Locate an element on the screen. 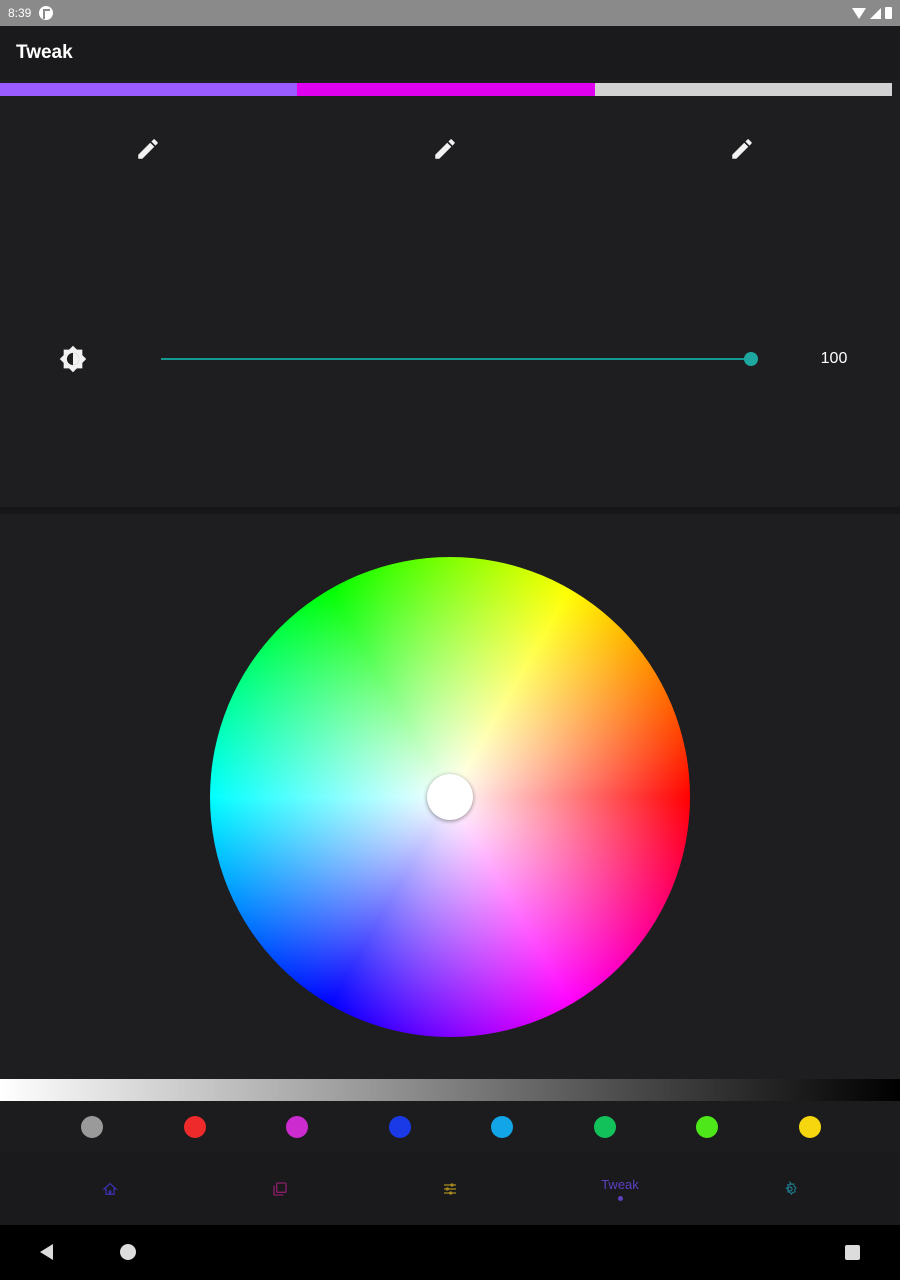 This screenshot has width=900, height=1280. color-swatch-yellow is located at coordinates (809, 1127).